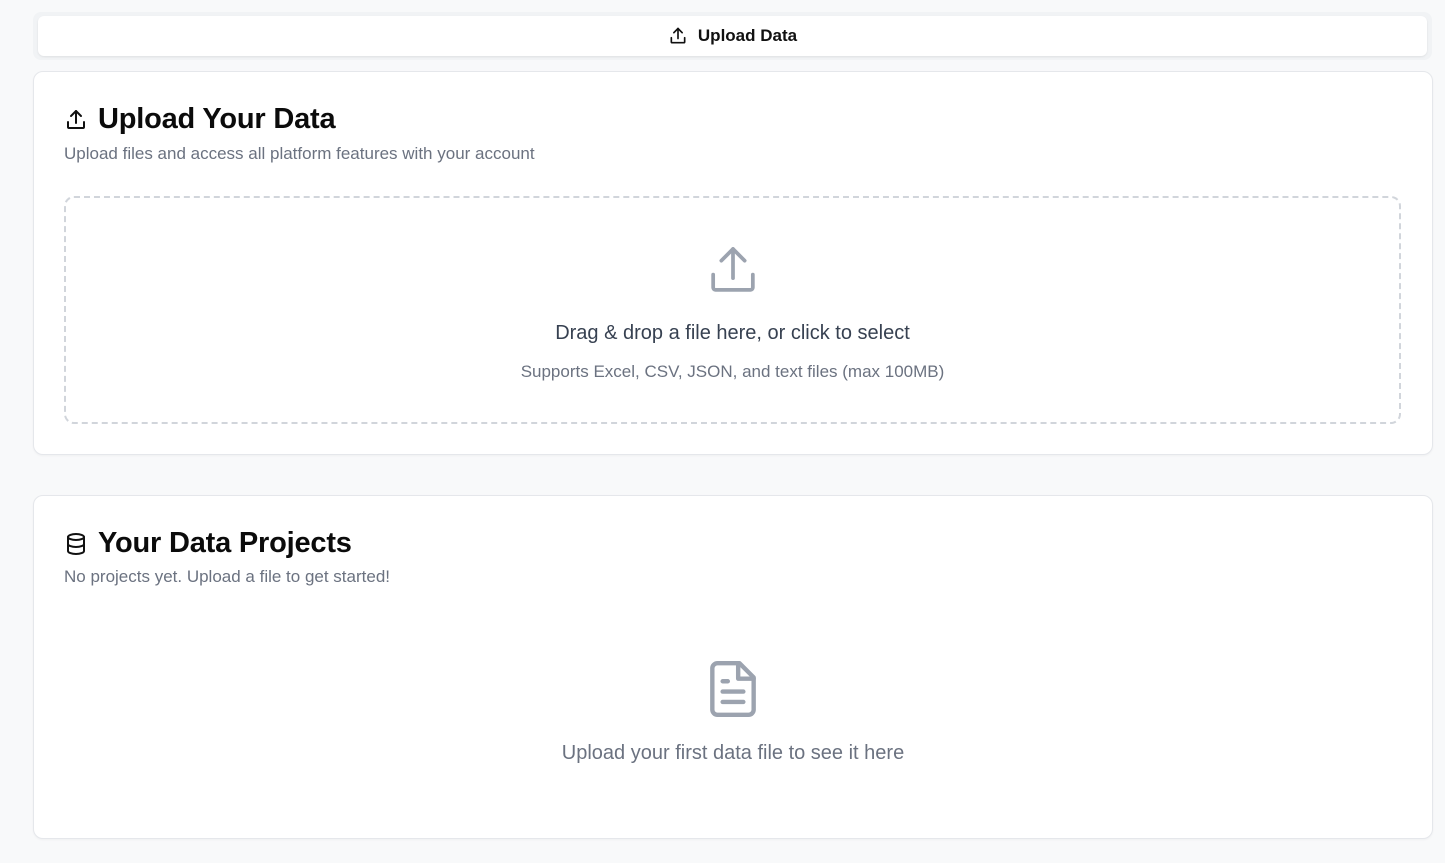 The width and height of the screenshot is (1445, 863). Describe the element at coordinates (217, 119) in the screenshot. I see `upload-card-title: Upload Your Data` at that location.